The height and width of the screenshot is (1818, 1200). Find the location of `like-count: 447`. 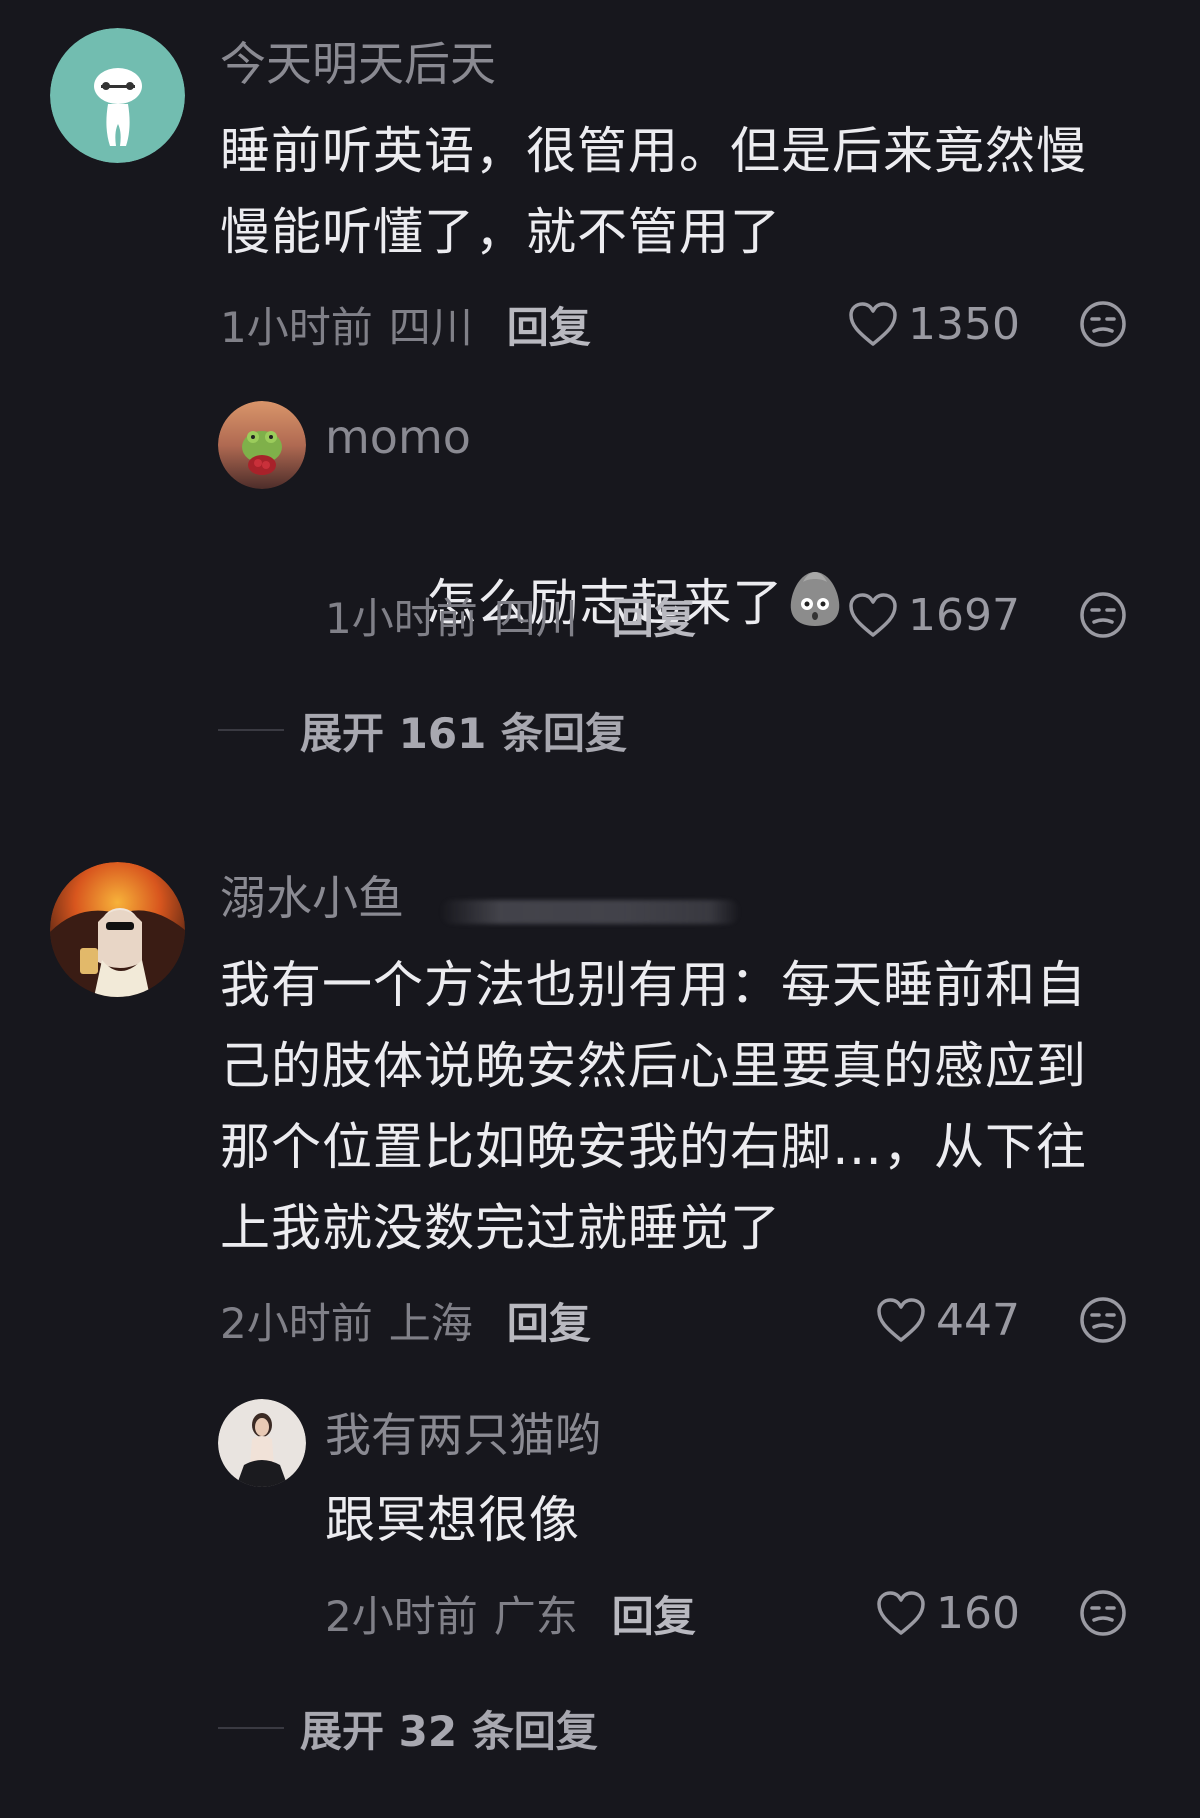

like-count: 447 is located at coordinates (978, 1320).